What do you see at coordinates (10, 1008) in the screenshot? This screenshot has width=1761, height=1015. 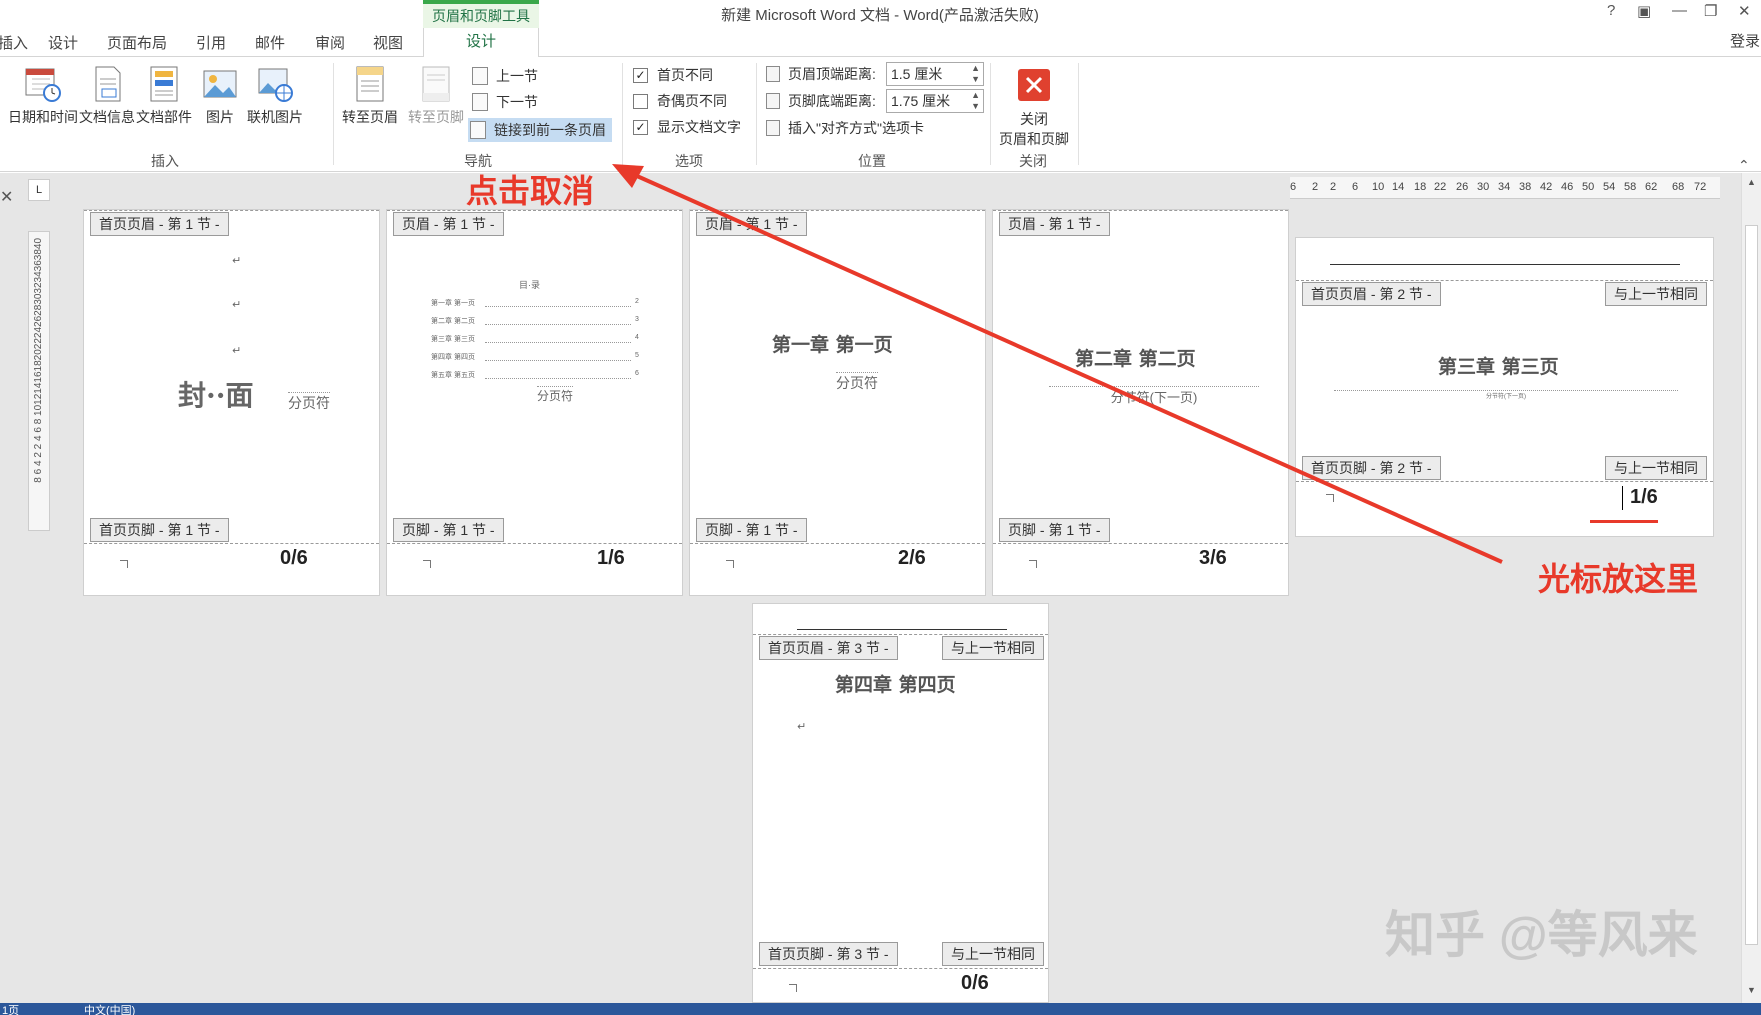 I see `page-info: 1页` at bounding box center [10, 1008].